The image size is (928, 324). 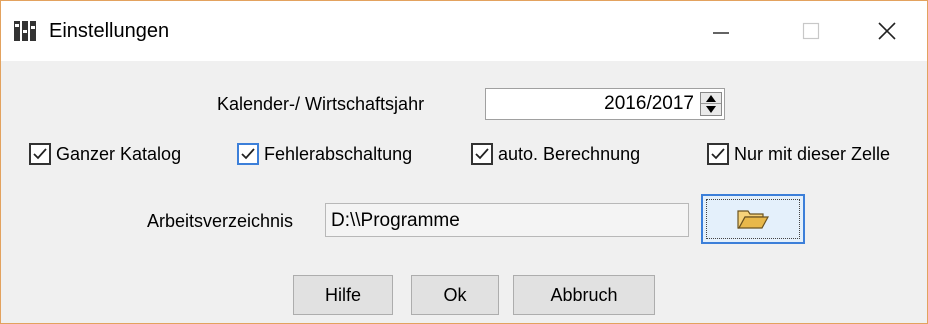 I want to click on option-fehlerabschaltung: Fehlerabschaltung, so click(x=324, y=154).